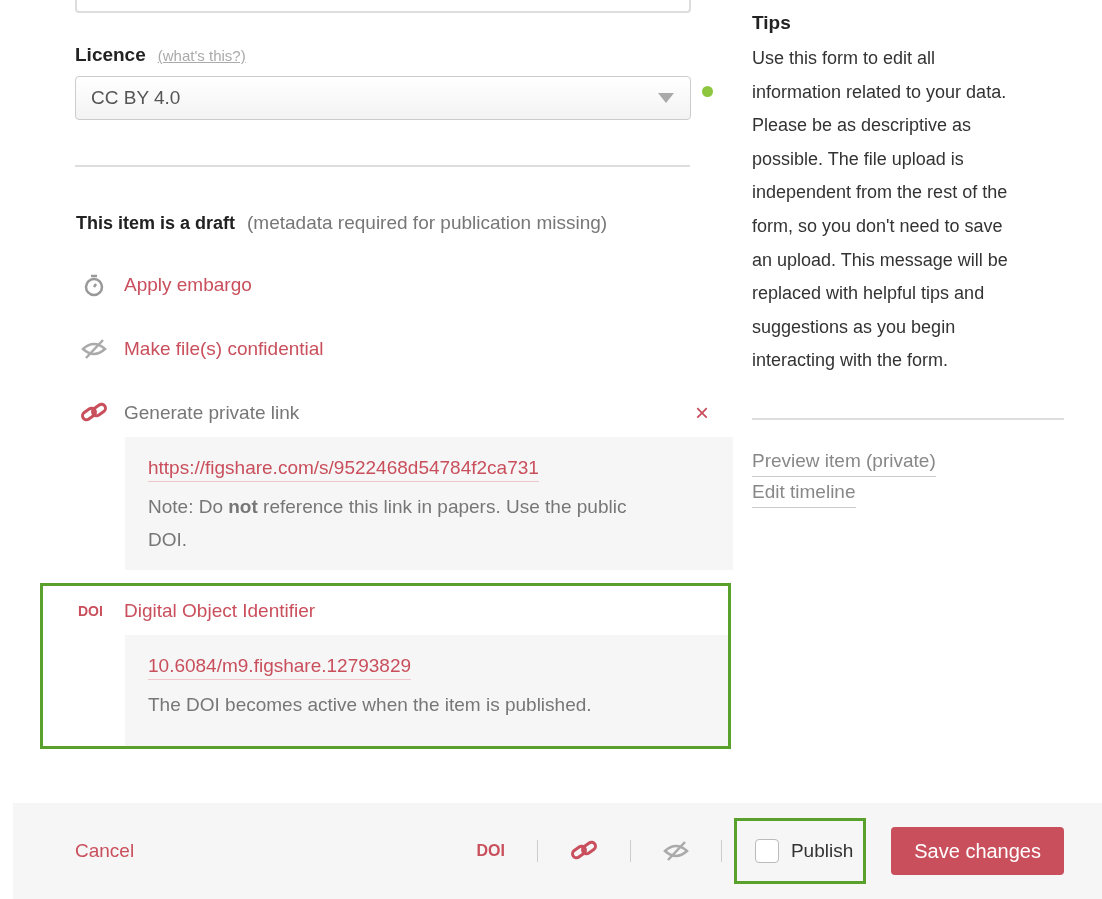 Image resolution: width=1102 pixels, height=899 pixels. What do you see at coordinates (666, 98) in the screenshot?
I see `caret-icon` at bounding box center [666, 98].